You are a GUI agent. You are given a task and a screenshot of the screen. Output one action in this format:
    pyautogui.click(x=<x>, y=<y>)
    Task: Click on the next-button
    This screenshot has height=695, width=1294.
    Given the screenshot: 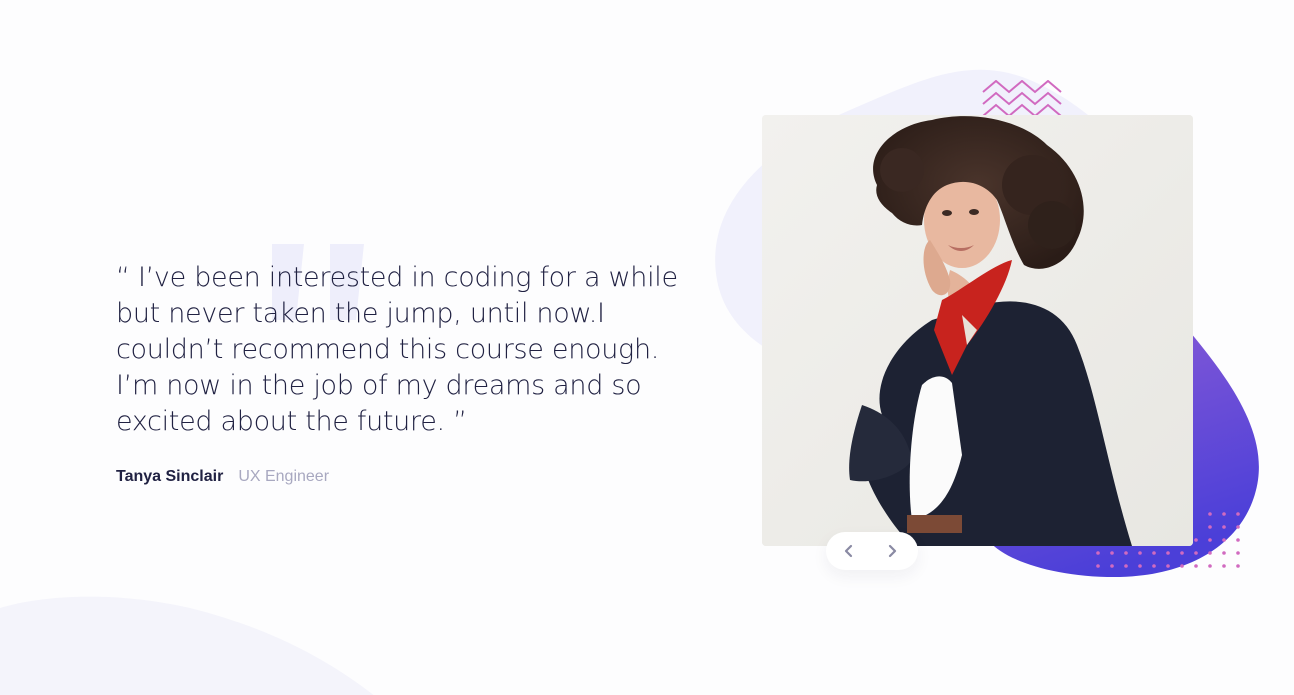 What is the action you would take?
    pyautogui.click(x=892, y=551)
    